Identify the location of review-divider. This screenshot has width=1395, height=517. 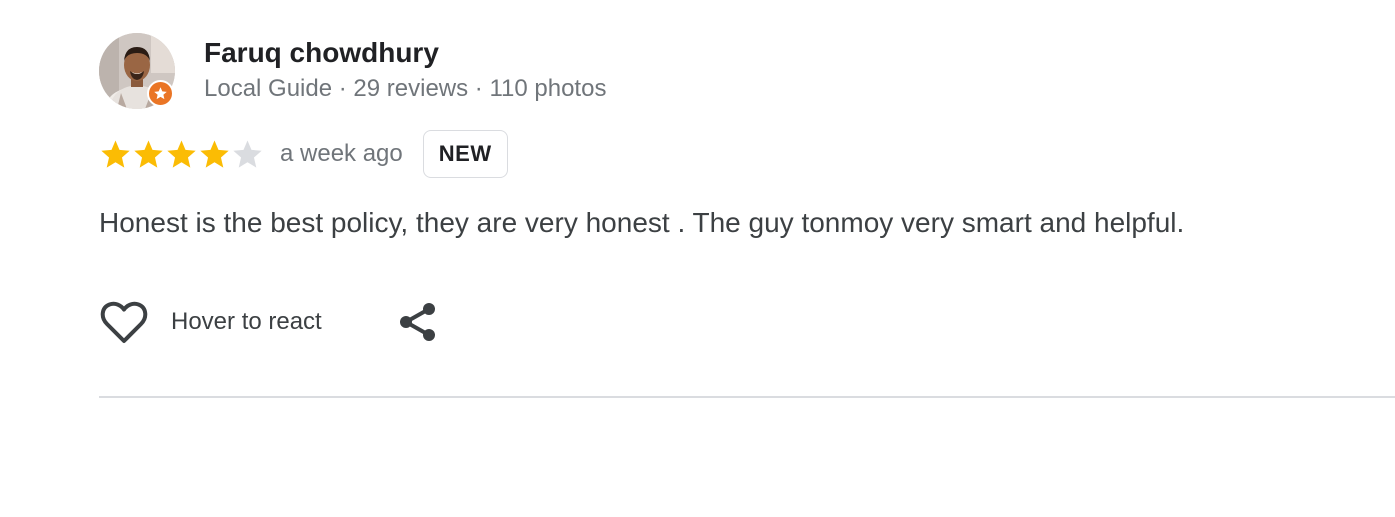
(747, 397).